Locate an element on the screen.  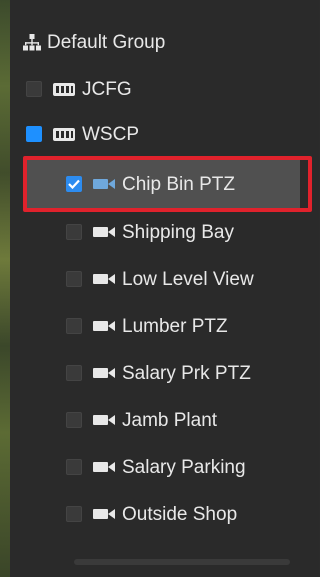
camera-label: Lumber PTZ is located at coordinates (175, 326).